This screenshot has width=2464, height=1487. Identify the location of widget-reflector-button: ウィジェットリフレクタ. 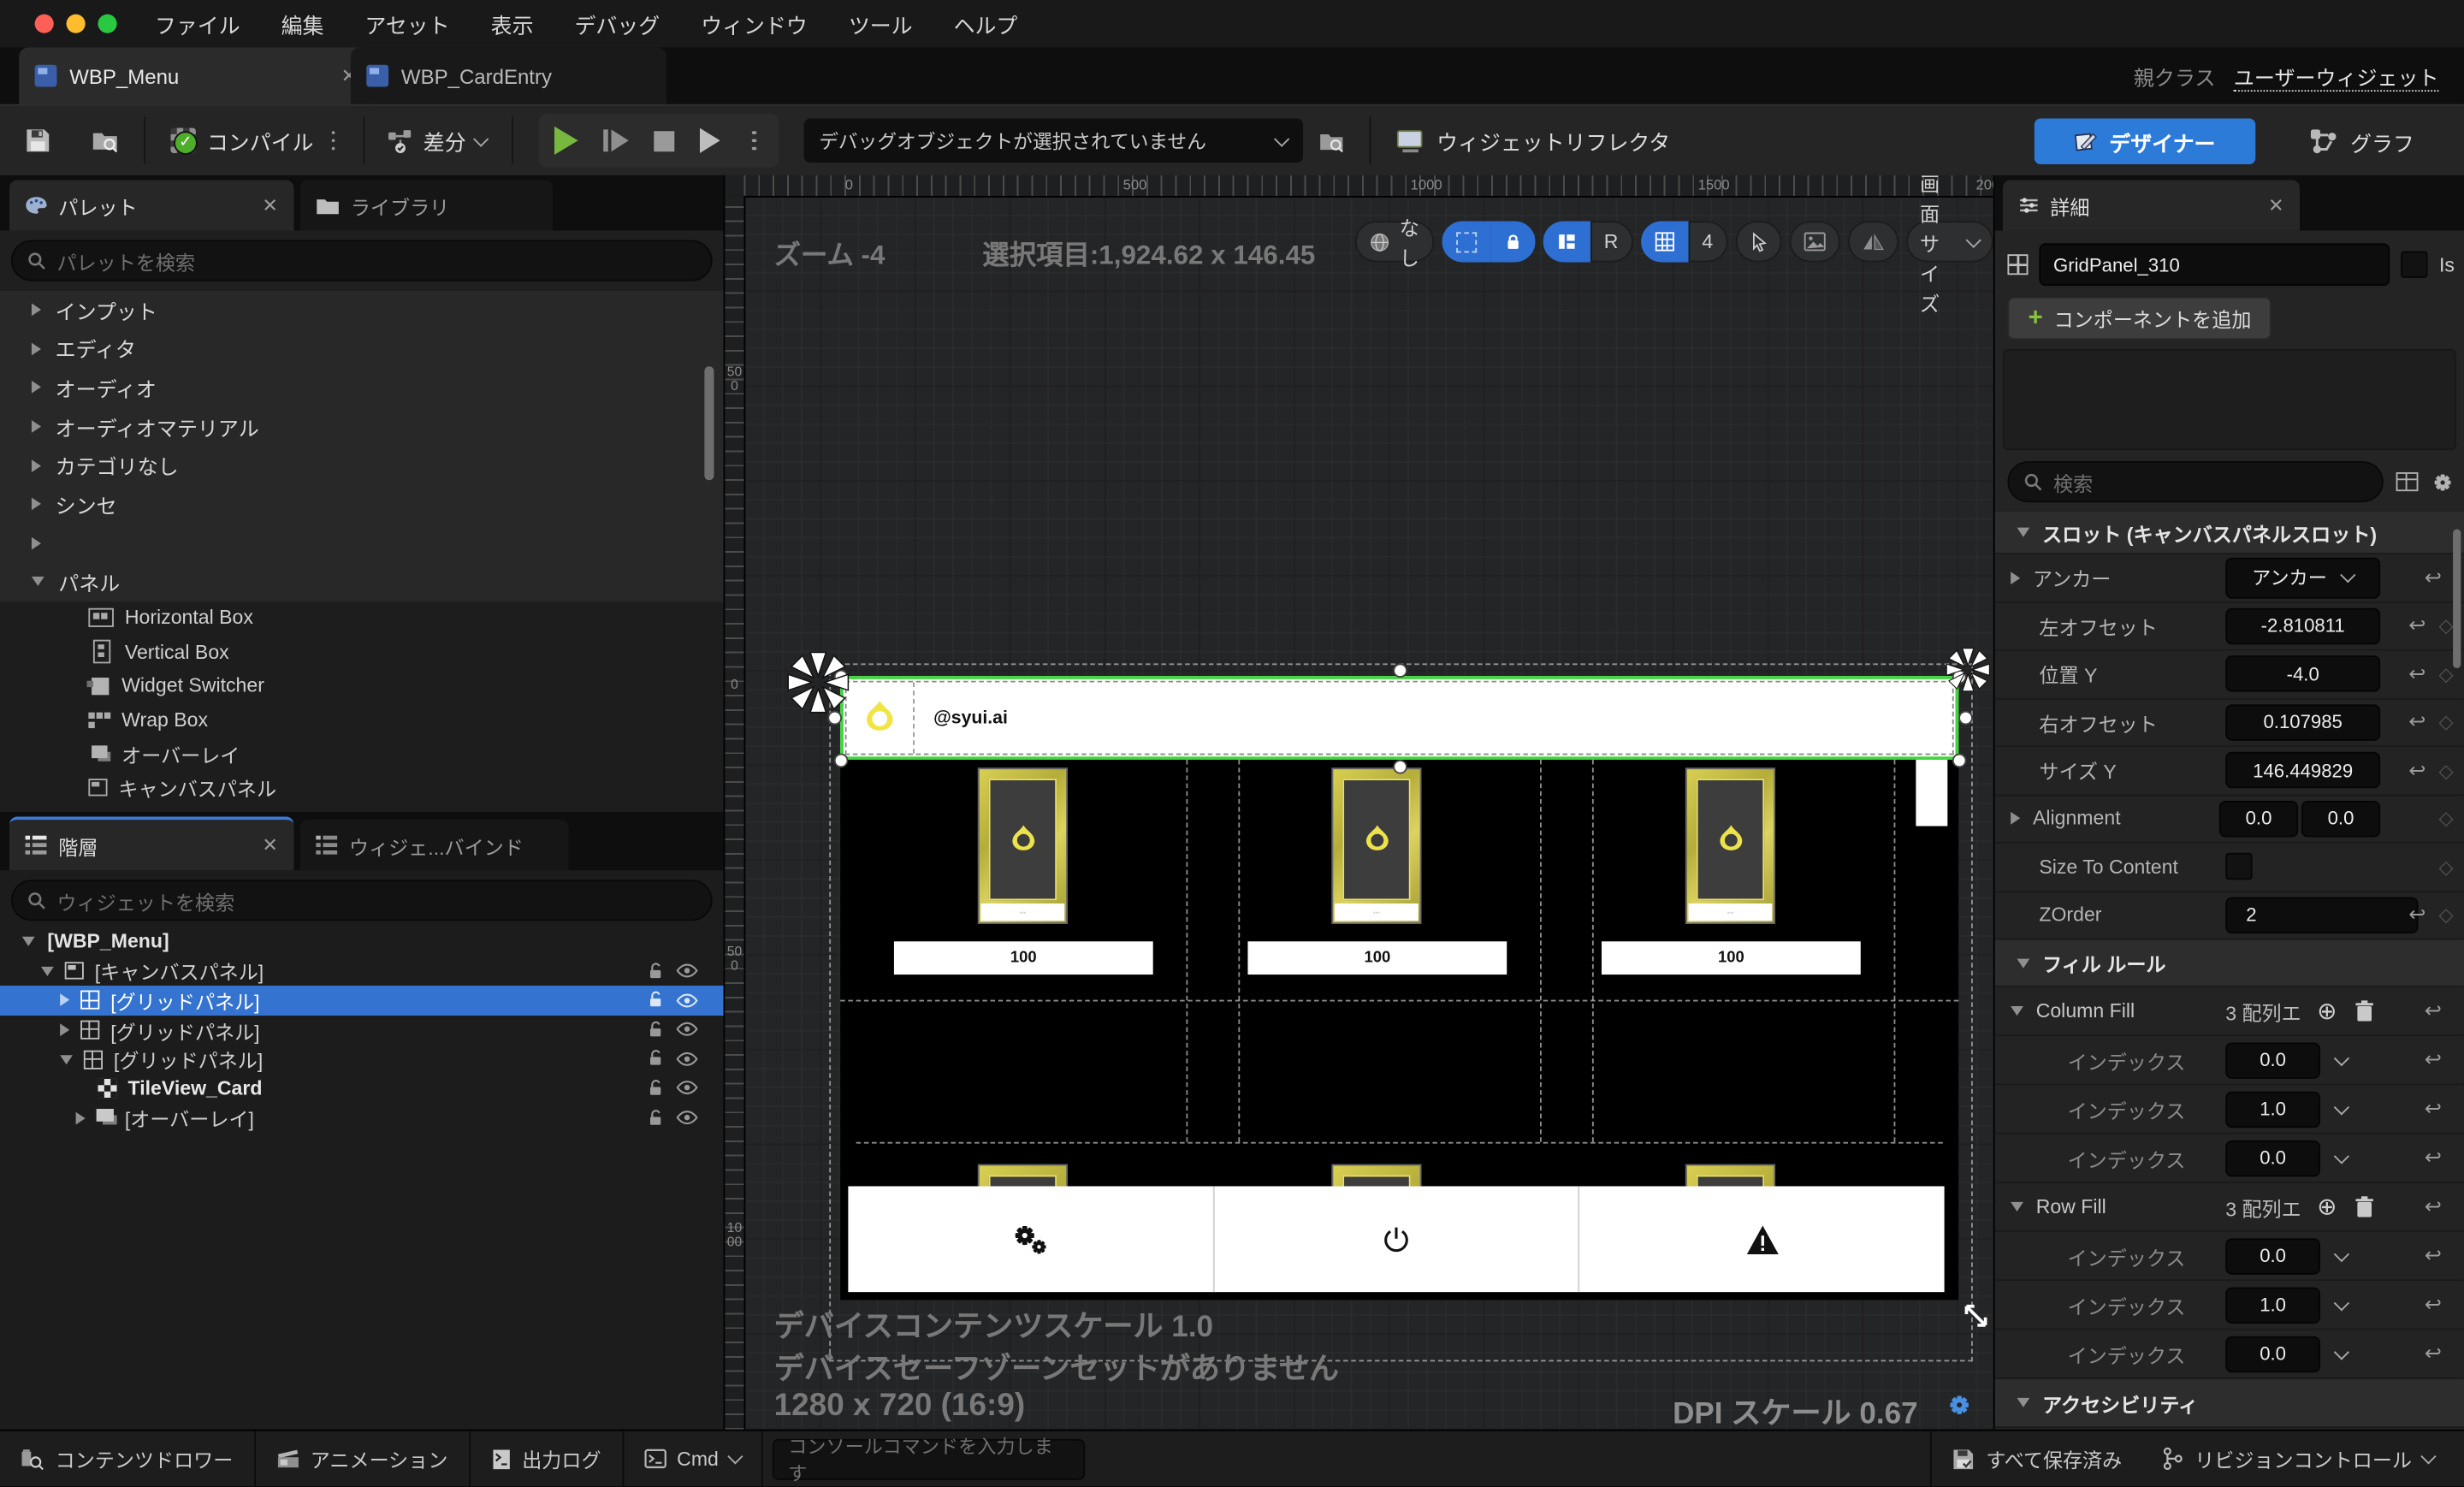
(1532, 141).